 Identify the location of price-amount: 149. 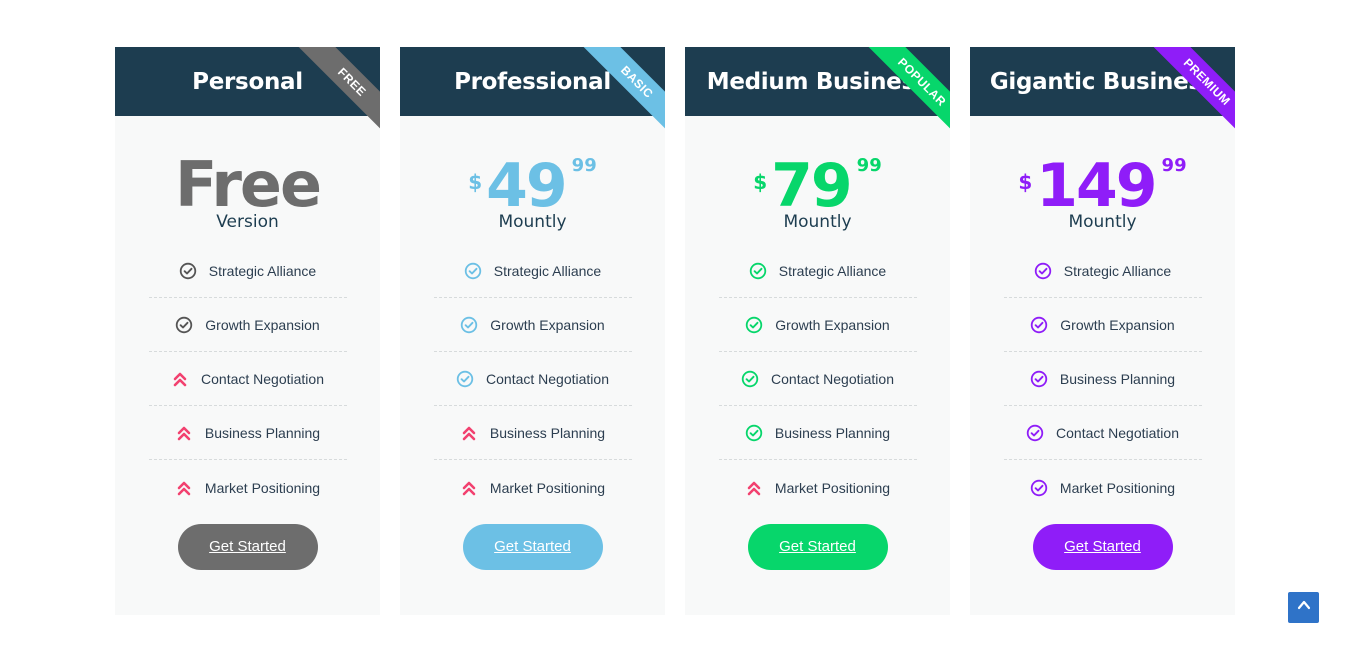
(1096, 186).